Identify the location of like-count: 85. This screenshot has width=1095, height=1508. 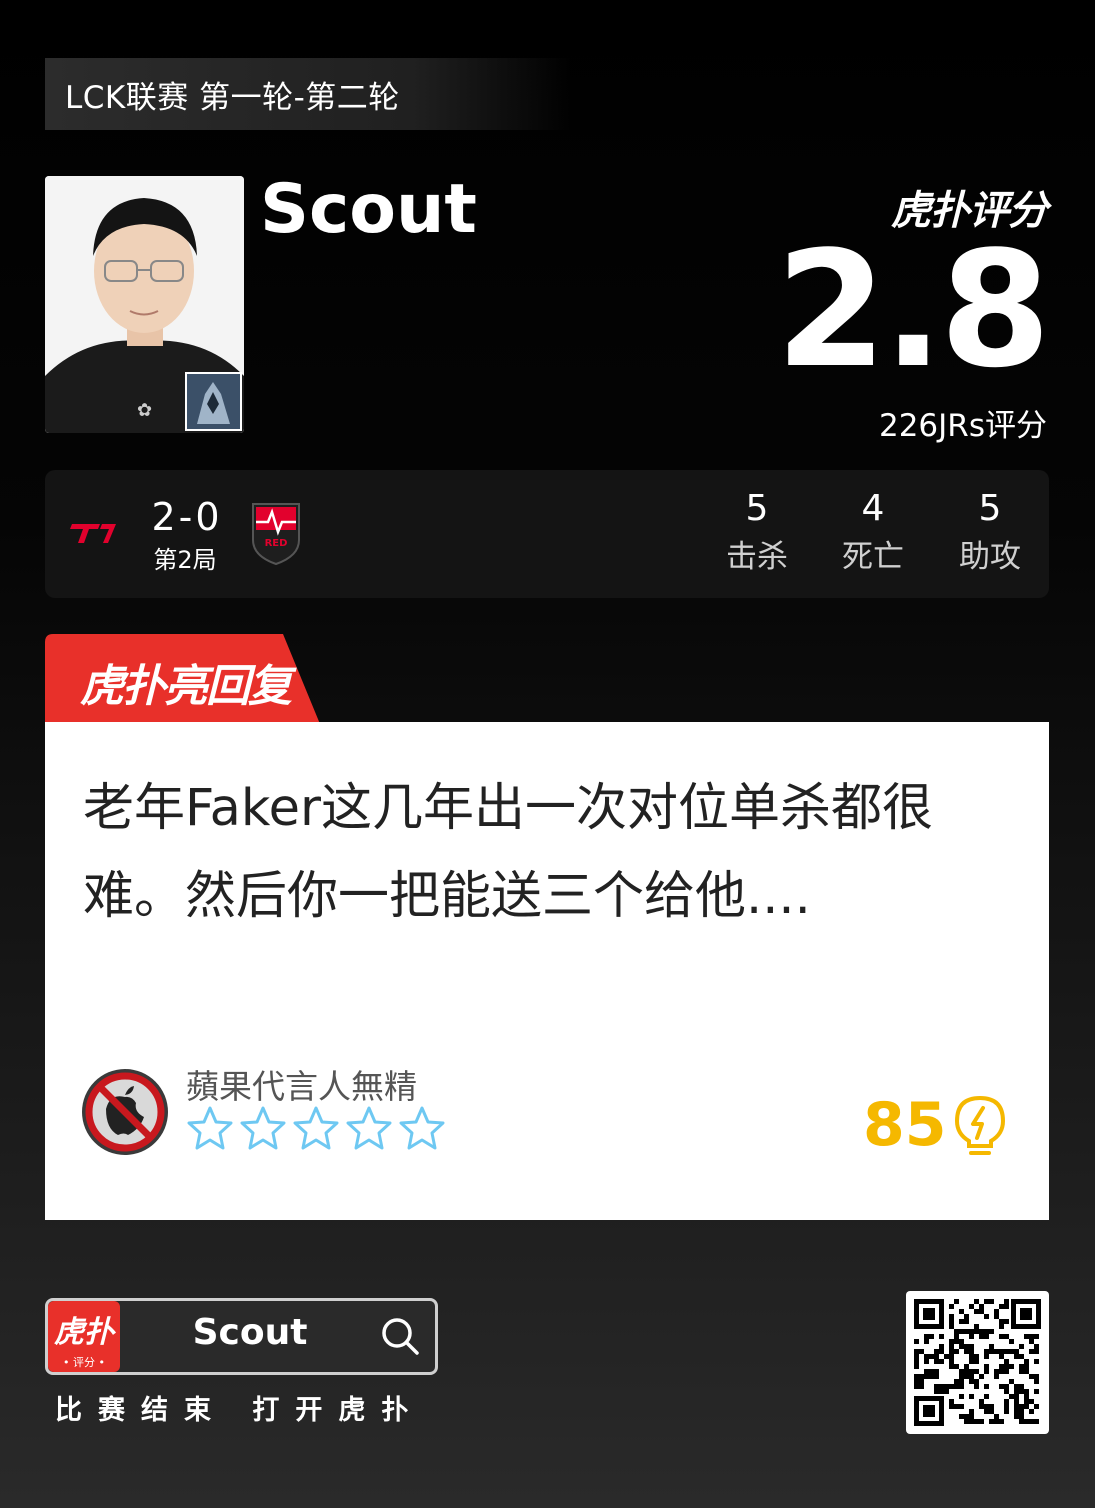
(905, 1125).